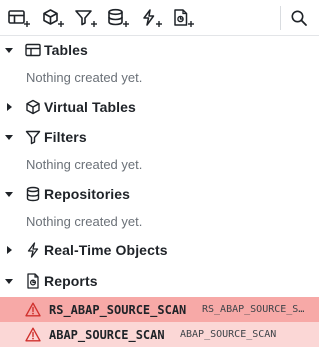 This screenshot has height=349, width=320. Describe the element at coordinates (84, 221) in the screenshot. I see `repositories-empty-text: Nothing created yet.` at that location.